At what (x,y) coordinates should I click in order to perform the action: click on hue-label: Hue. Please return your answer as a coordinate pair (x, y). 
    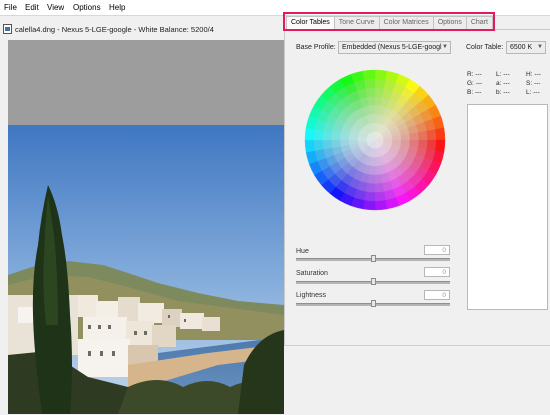
    Looking at the image, I should click on (302, 251).